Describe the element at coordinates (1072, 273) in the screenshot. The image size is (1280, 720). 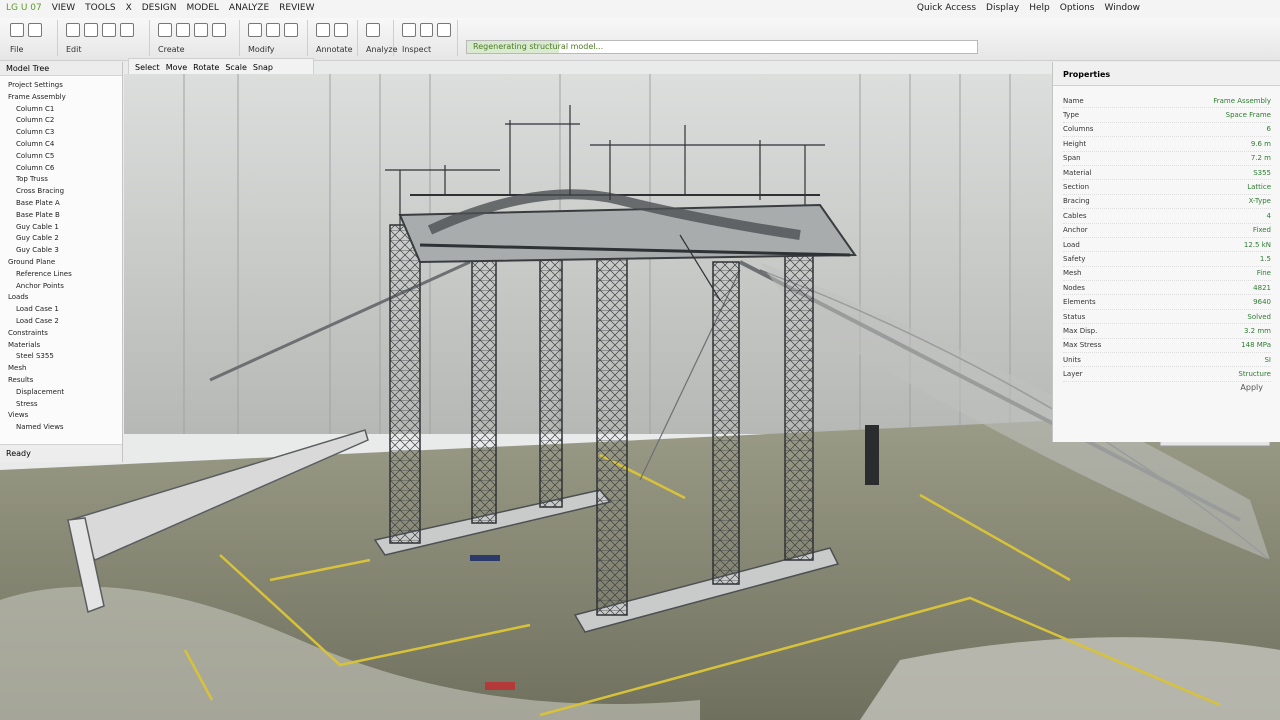
I see `property-name: Mesh` at that location.